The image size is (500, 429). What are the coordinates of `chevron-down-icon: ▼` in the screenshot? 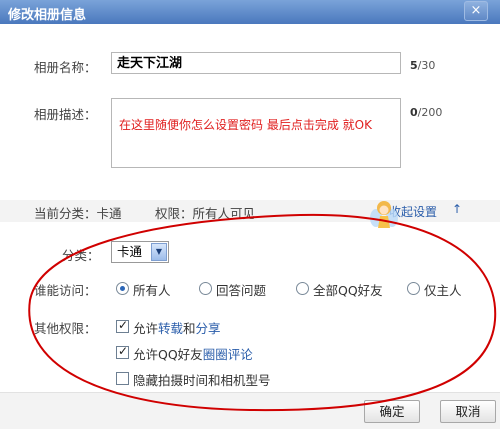 It's located at (159, 252).